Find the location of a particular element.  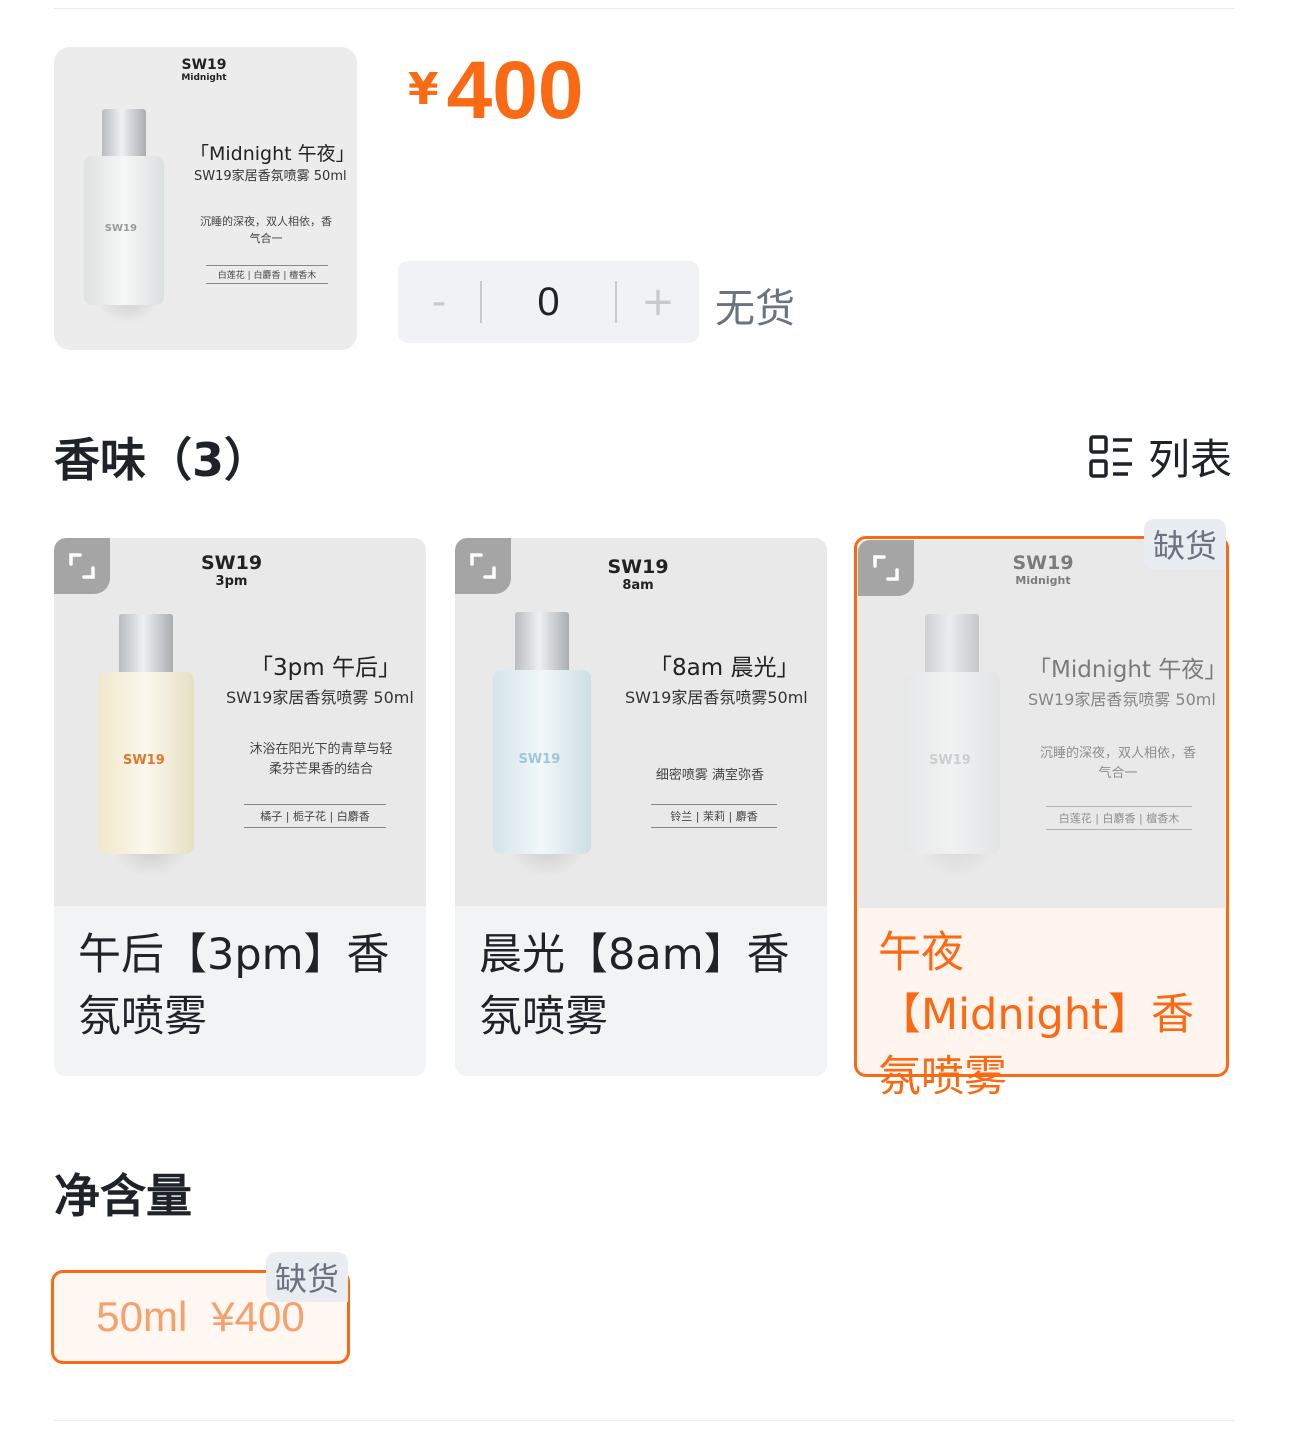

decrement-button: - is located at coordinates (439, 302).